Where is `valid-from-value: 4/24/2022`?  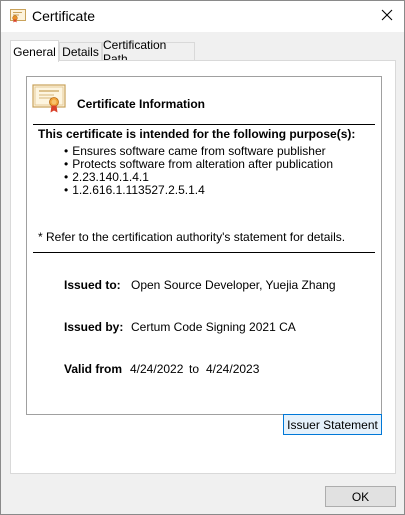 valid-from-value: 4/24/2022 is located at coordinates (157, 369).